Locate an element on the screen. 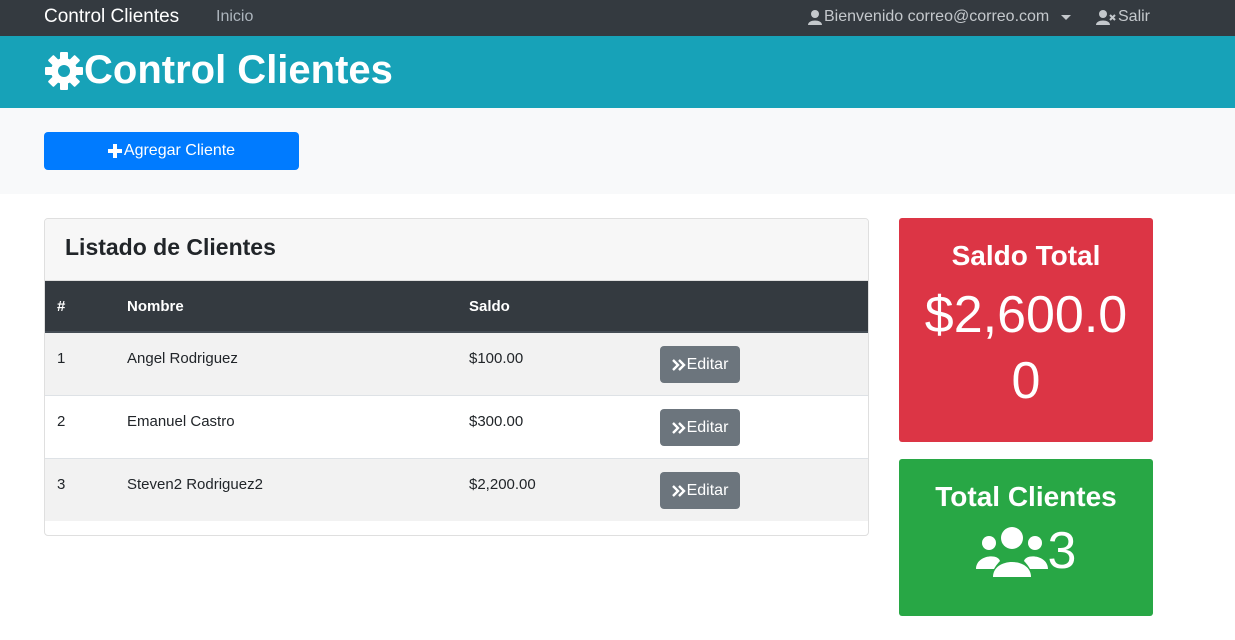 The height and width of the screenshot is (640, 1235). logout-link: Salir is located at coordinates (1123, 17).